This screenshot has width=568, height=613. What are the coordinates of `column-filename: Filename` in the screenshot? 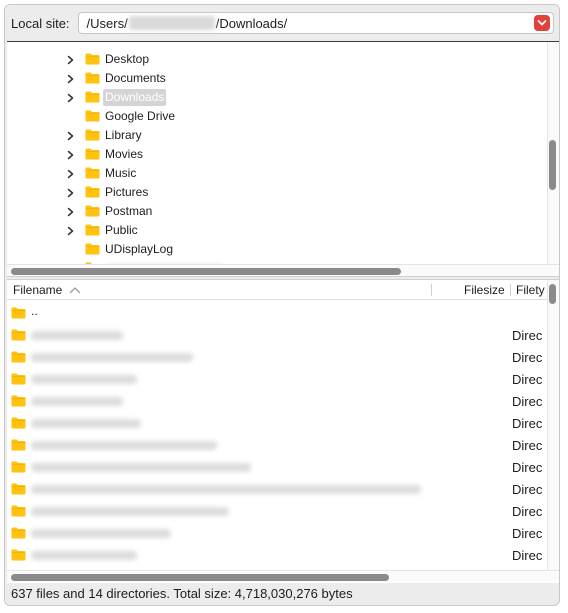 It's located at (37, 290).